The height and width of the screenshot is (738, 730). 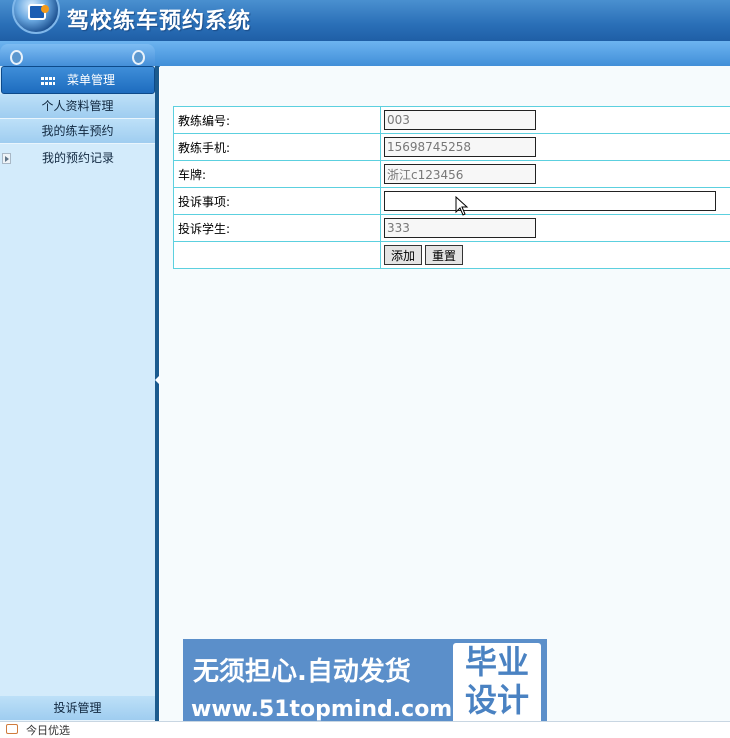 I want to click on arrow-right-icon, so click(x=6, y=158).